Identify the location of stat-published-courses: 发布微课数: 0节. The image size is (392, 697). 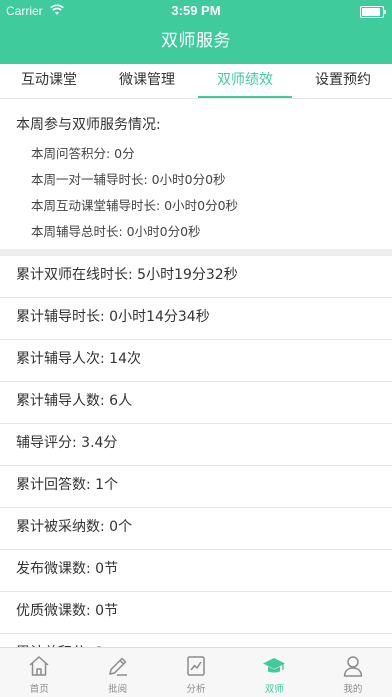
(196, 571).